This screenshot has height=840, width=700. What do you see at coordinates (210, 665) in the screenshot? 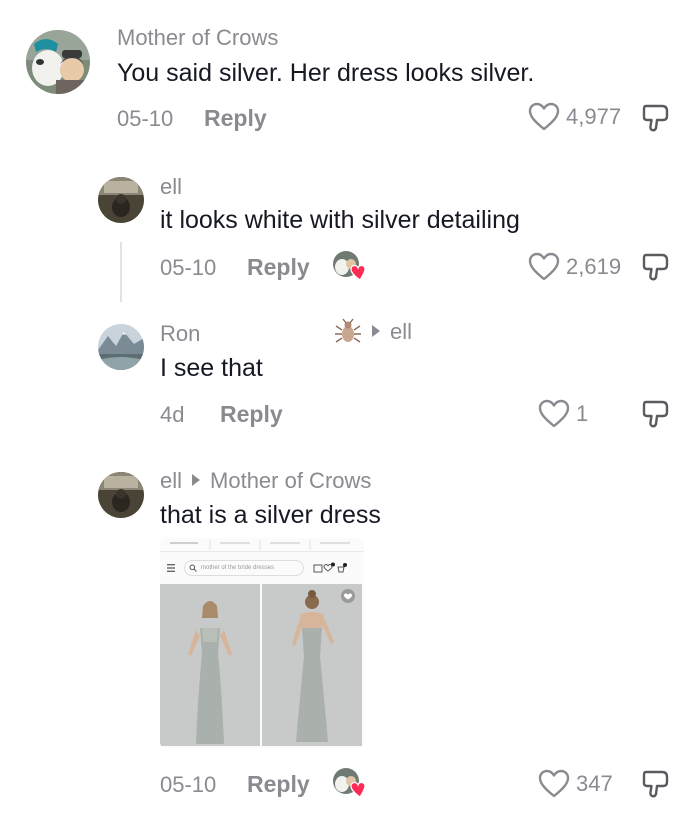
I see `dress-photo-front` at bounding box center [210, 665].